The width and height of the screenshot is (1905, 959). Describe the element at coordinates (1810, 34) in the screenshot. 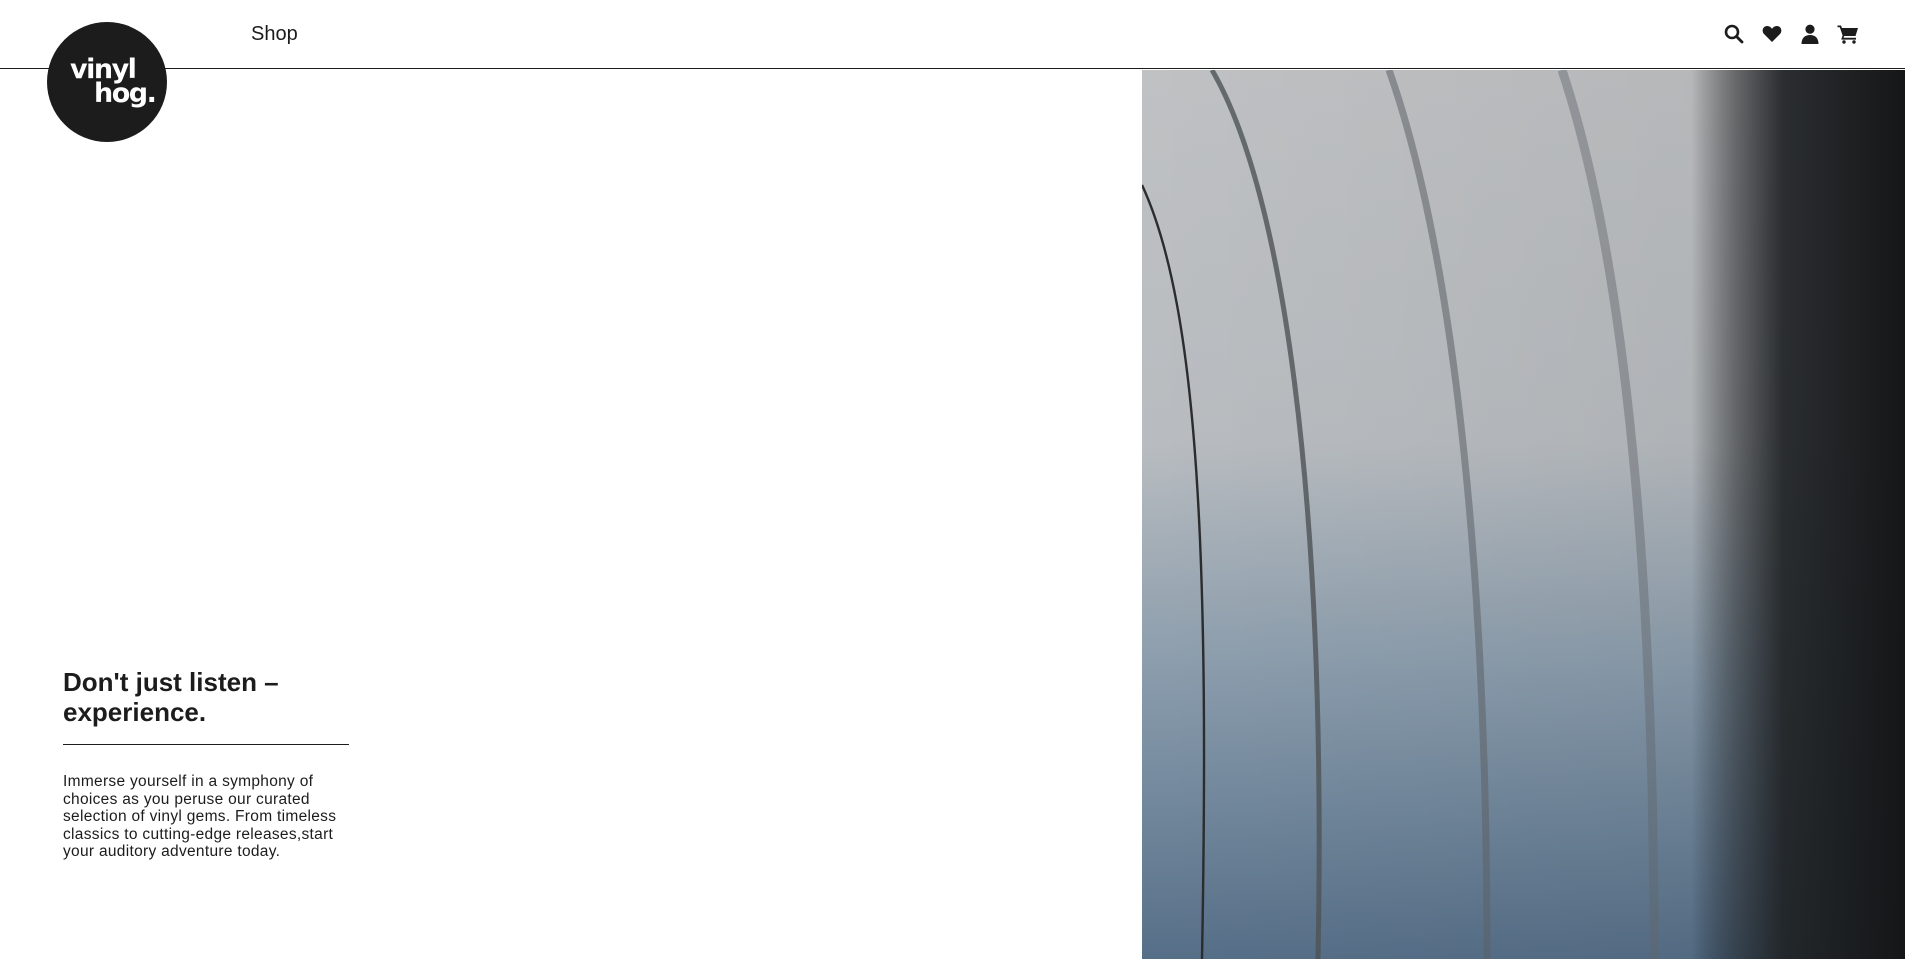

I see `user-icon` at that location.